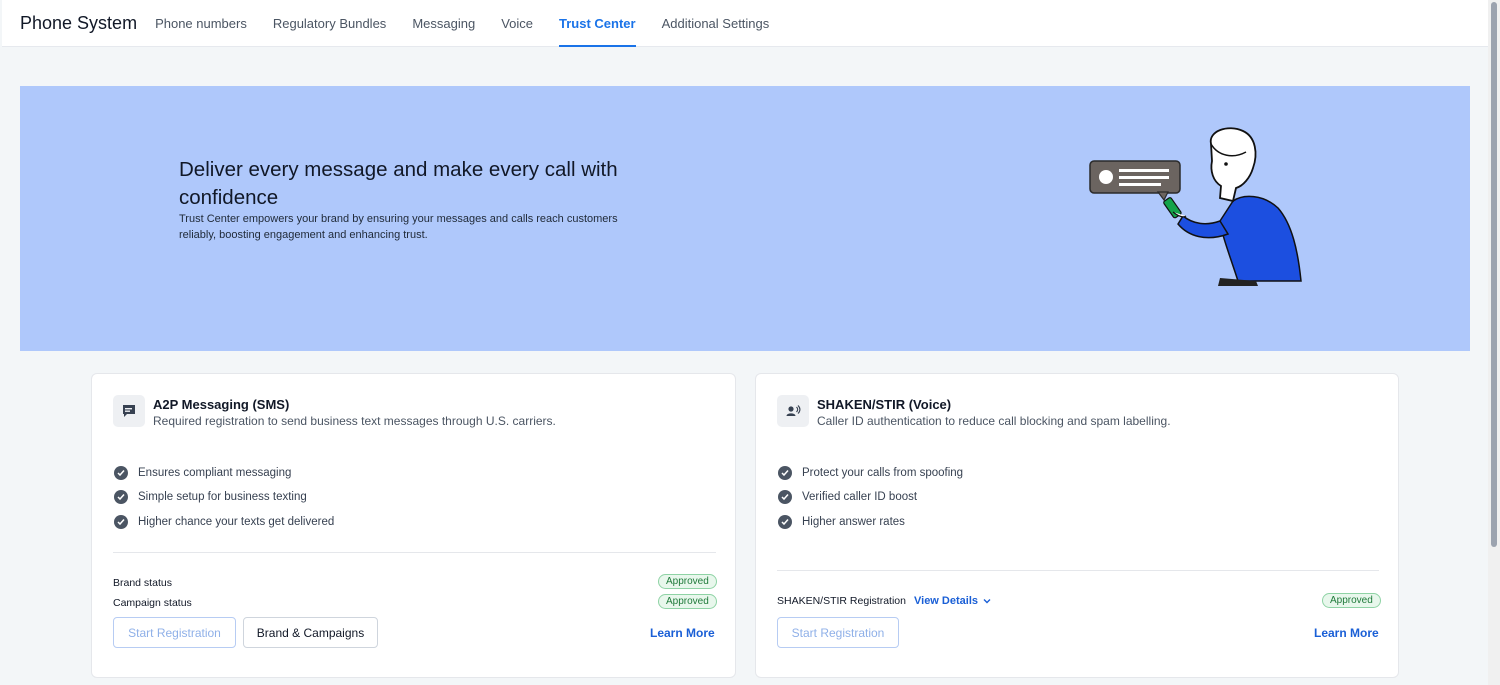  What do you see at coordinates (716, 23) in the screenshot?
I see `tab-additional-settings: Additional Settings` at bounding box center [716, 23].